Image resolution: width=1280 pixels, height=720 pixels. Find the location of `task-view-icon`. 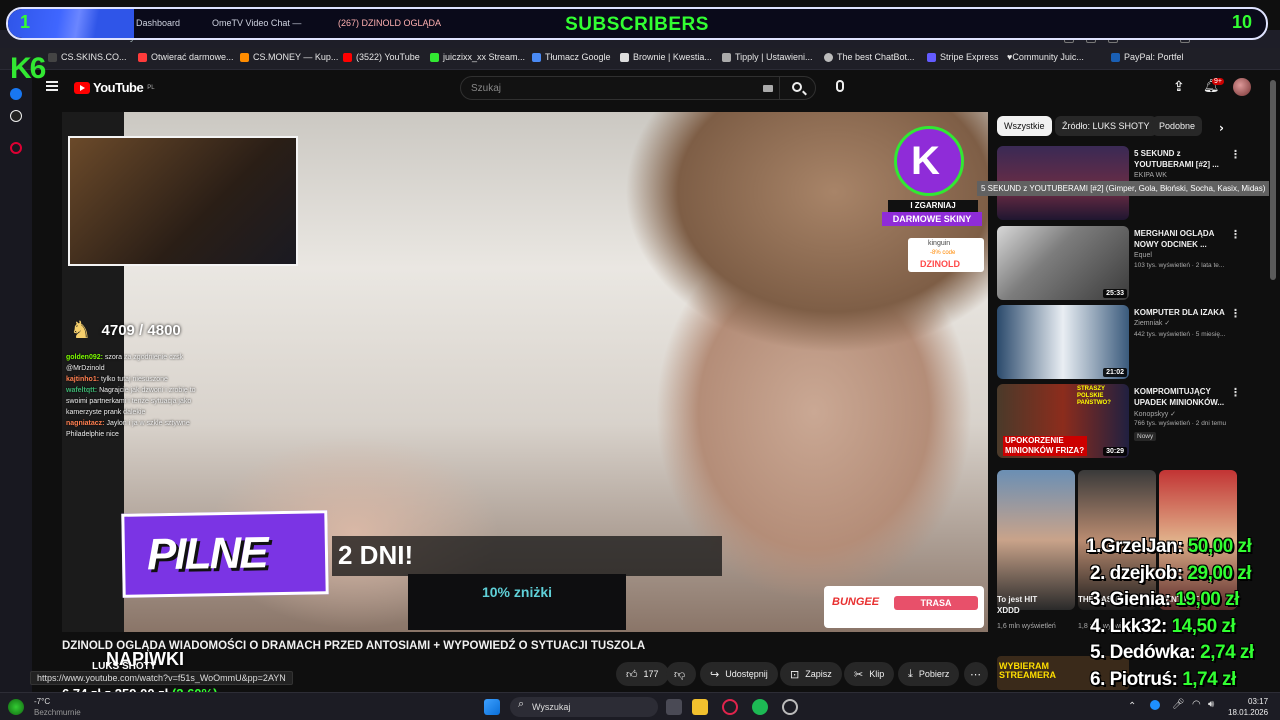

task-view-icon is located at coordinates (674, 707).